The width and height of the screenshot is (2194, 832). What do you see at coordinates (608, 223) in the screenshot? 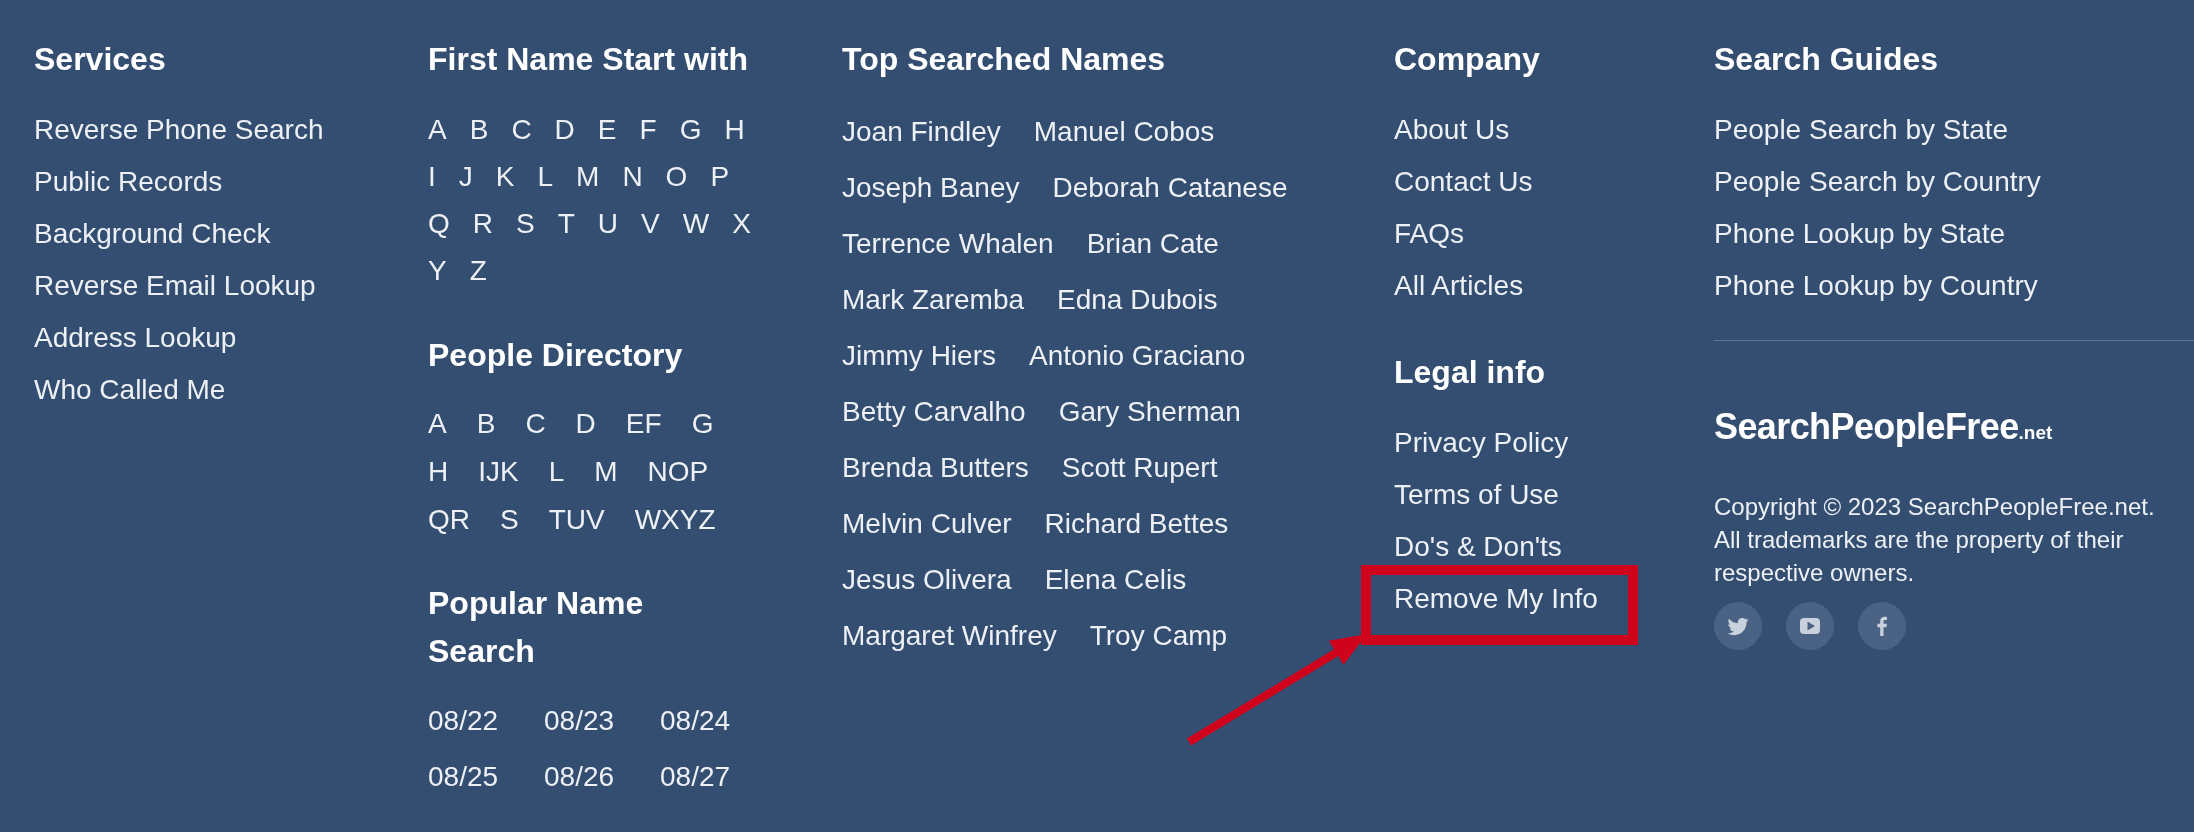
I see `letter-link: U` at bounding box center [608, 223].